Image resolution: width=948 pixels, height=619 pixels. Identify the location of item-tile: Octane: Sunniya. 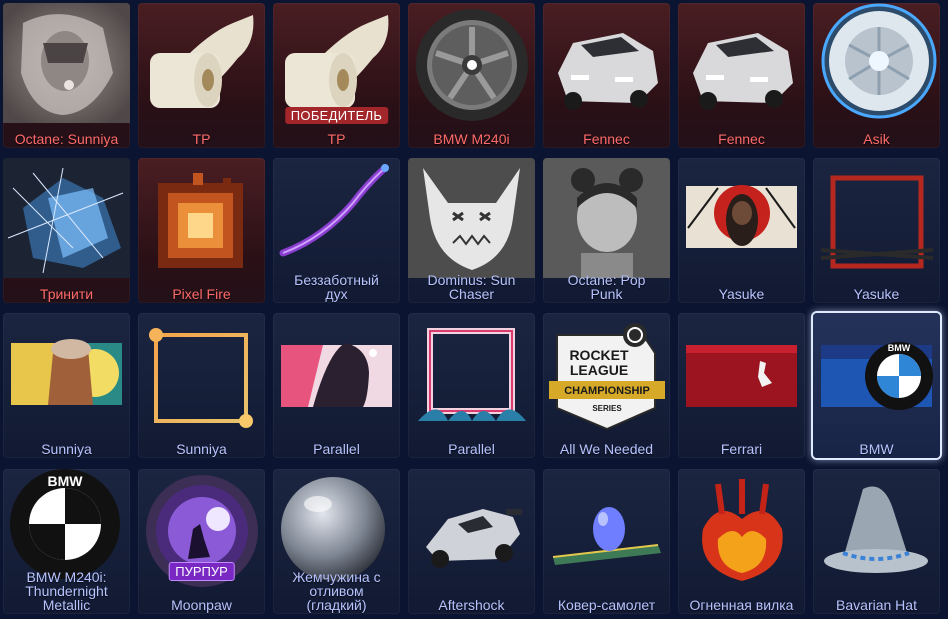
(66, 75).